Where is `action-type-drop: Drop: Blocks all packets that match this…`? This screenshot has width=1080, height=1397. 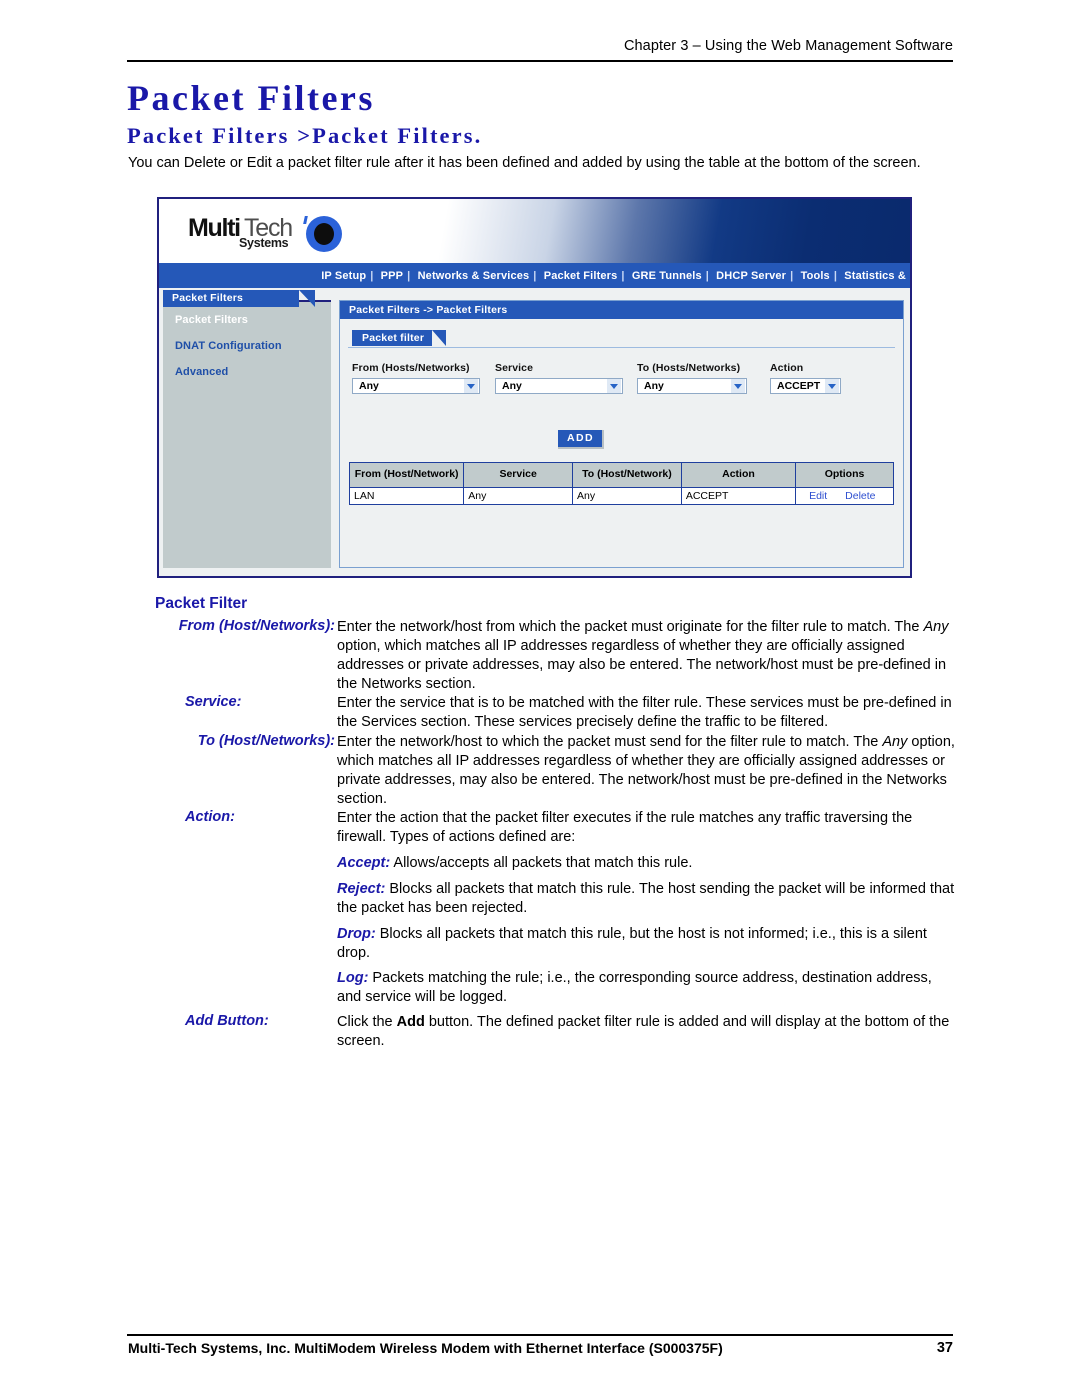
action-type-drop: Drop: Blocks all packets that match this… is located at coordinates (646, 944).